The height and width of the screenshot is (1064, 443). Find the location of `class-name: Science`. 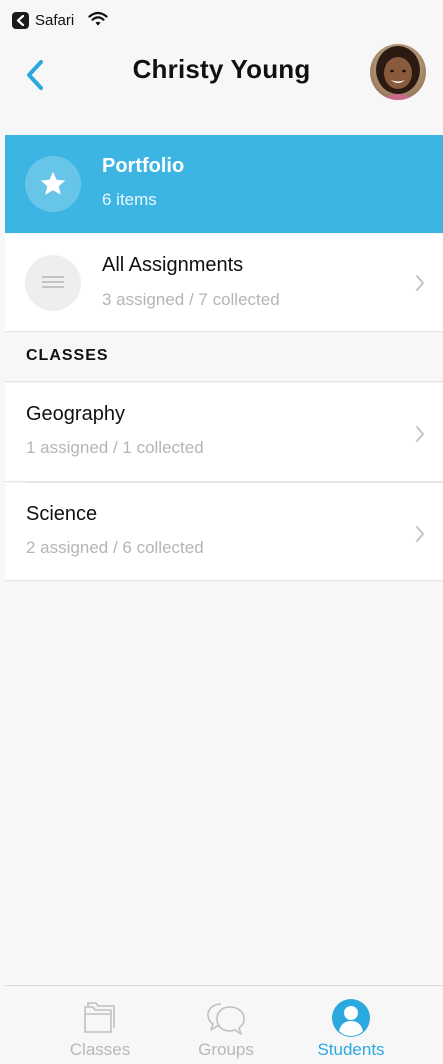

class-name: Science is located at coordinates (62, 514).